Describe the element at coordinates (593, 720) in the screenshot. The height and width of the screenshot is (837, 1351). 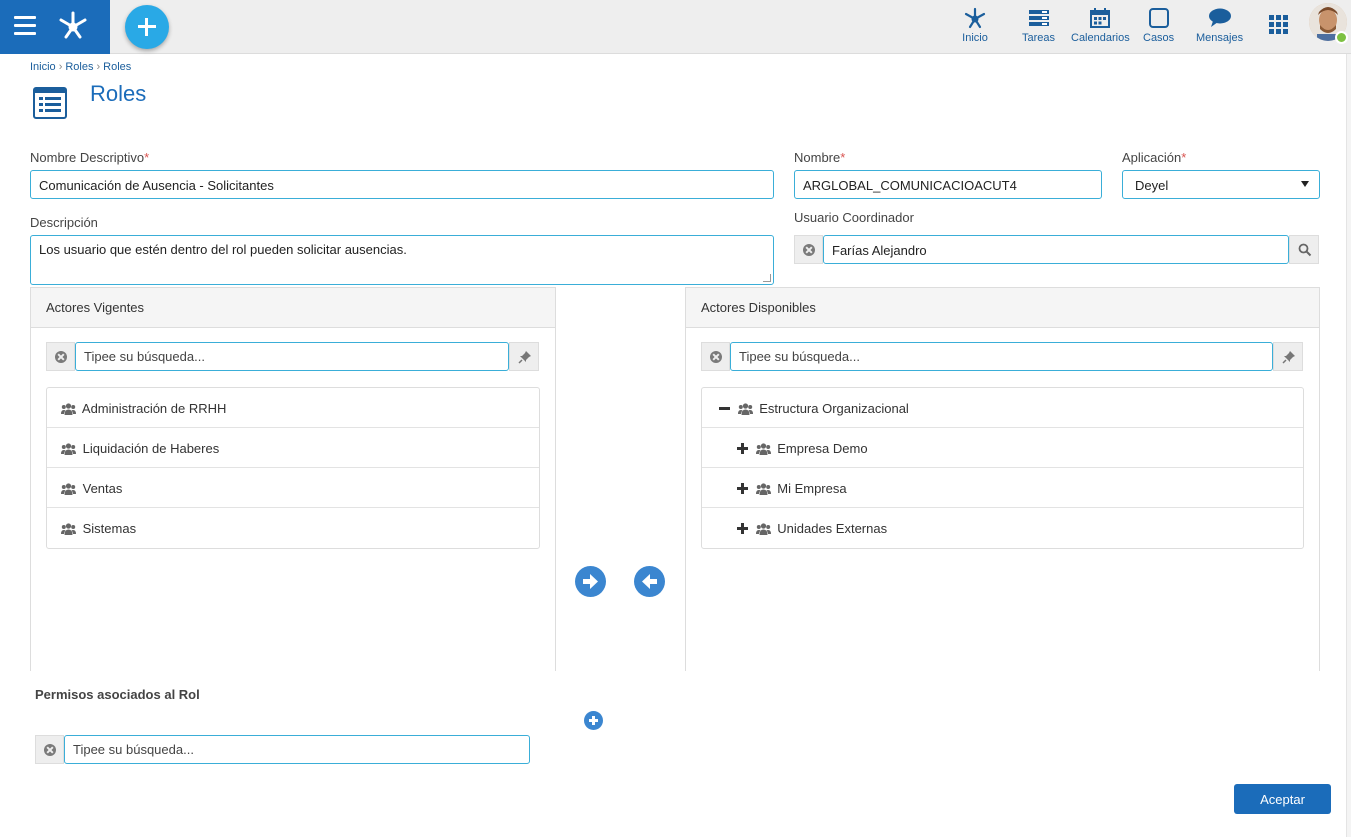
I see `add-permiso-button` at that location.